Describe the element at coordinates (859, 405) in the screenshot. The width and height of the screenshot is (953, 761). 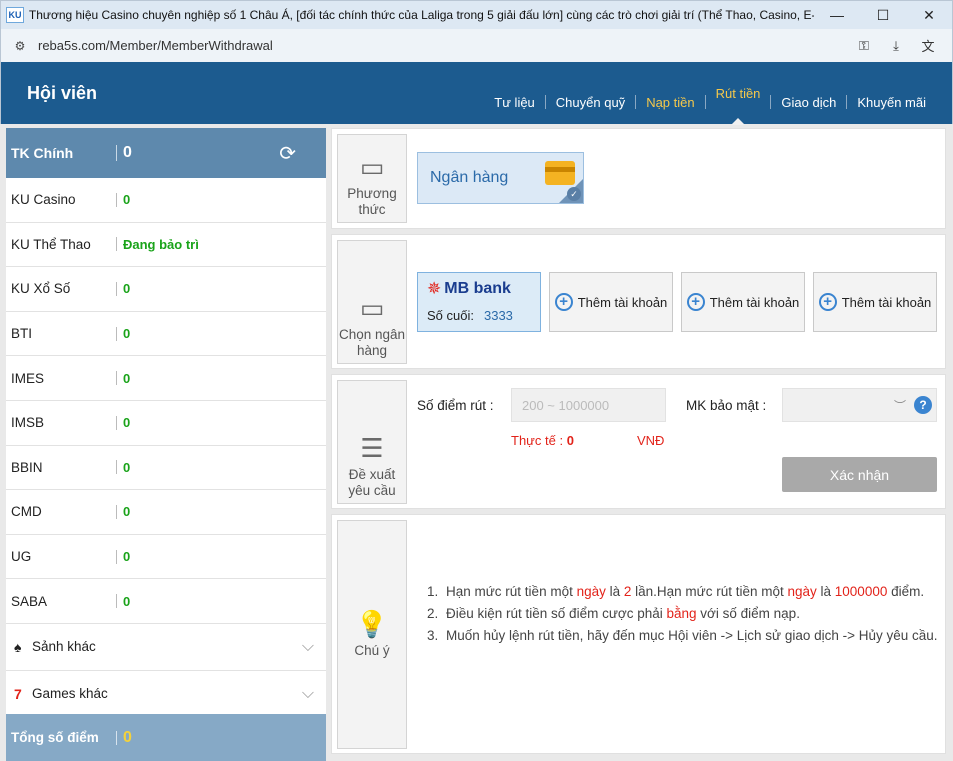
I see `security-password-input: ︶ ?` at that location.